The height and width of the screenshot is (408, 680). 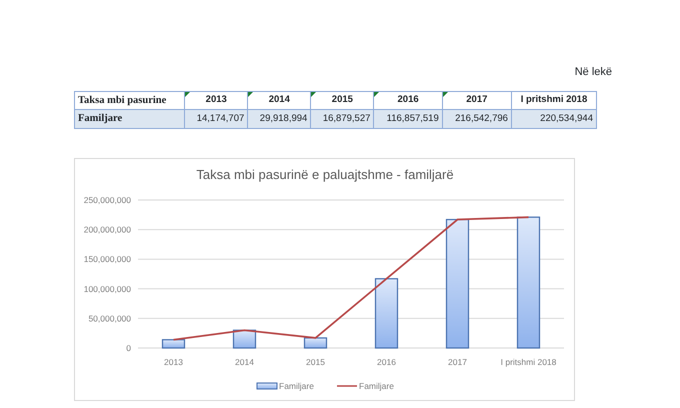 I want to click on x-tick-label: 2015, so click(x=315, y=362).